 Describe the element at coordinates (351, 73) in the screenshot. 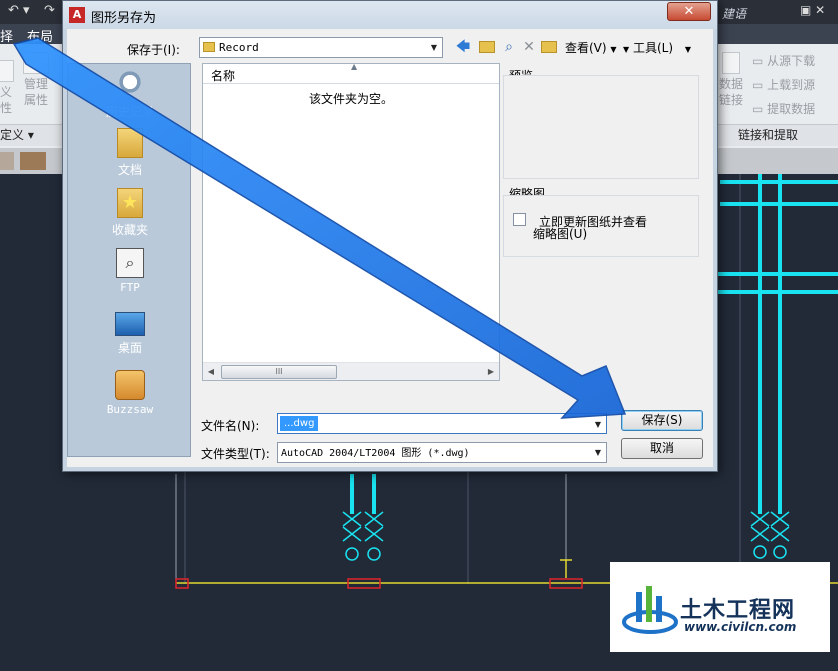

I see `file-list-header: 名称 ▲` at that location.